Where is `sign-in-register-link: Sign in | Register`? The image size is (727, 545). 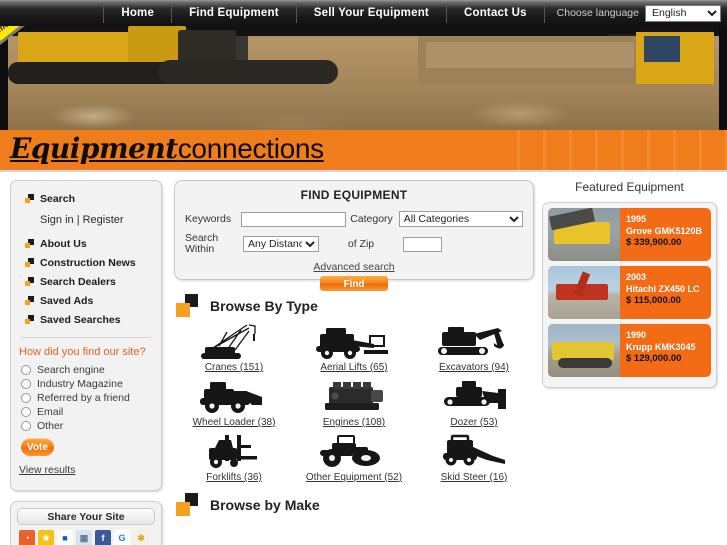 sign-in-register-link: Sign in | Register is located at coordinates (86, 221).